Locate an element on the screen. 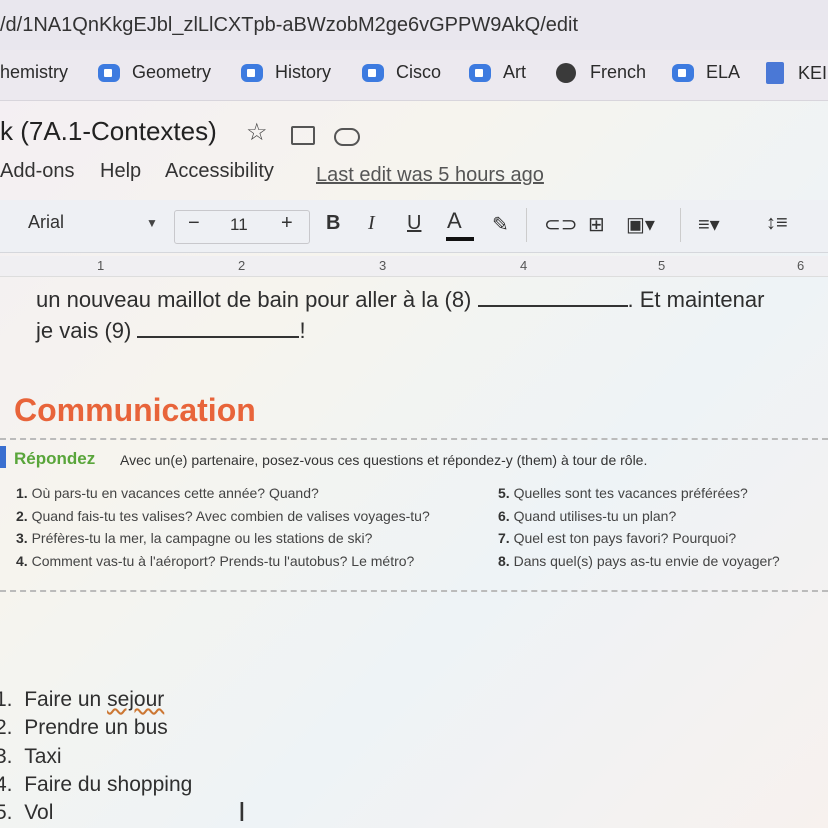  menu-addons: Add-ons is located at coordinates (37, 171).